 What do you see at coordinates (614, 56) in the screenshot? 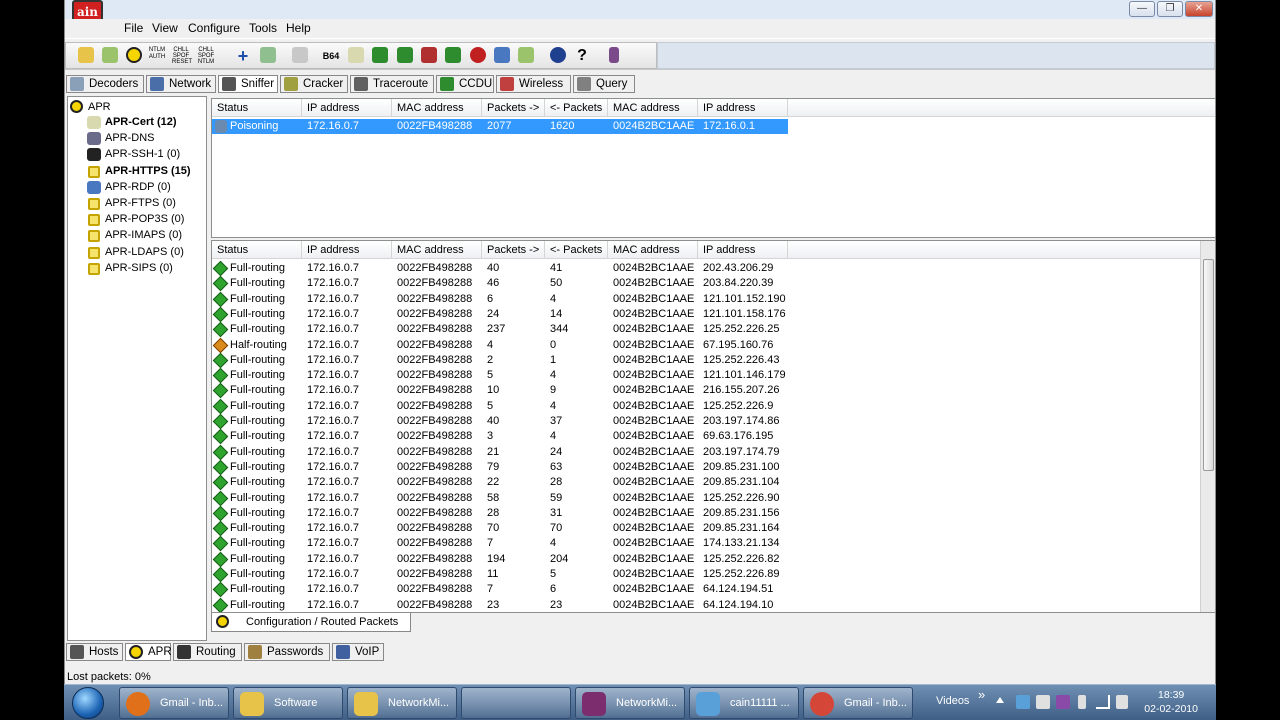
I see `exit-icon` at bounding box center [614, 56].